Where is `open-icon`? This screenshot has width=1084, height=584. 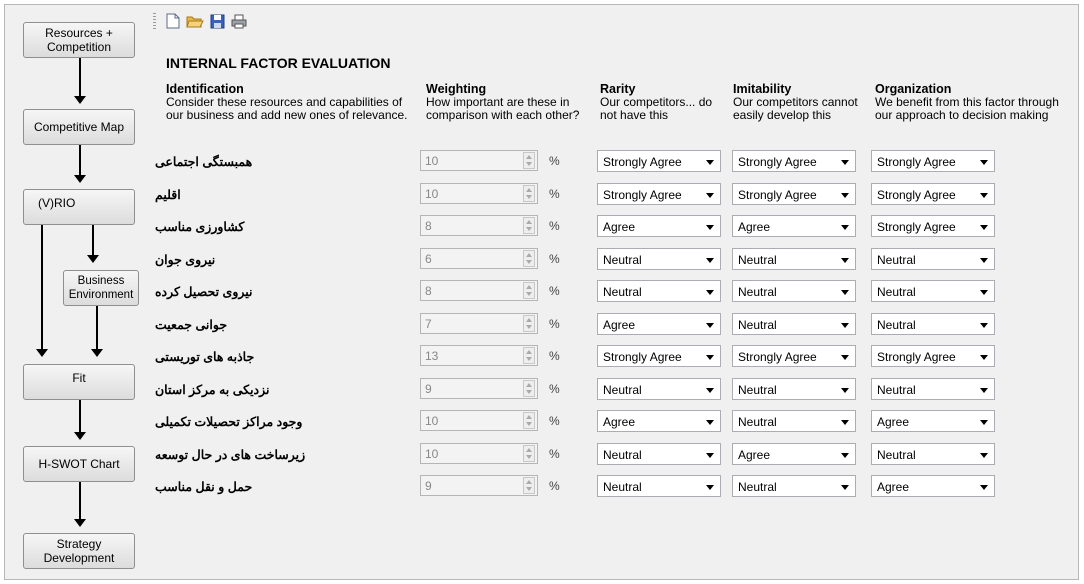
open-icon is located at coordinates (195, 21).